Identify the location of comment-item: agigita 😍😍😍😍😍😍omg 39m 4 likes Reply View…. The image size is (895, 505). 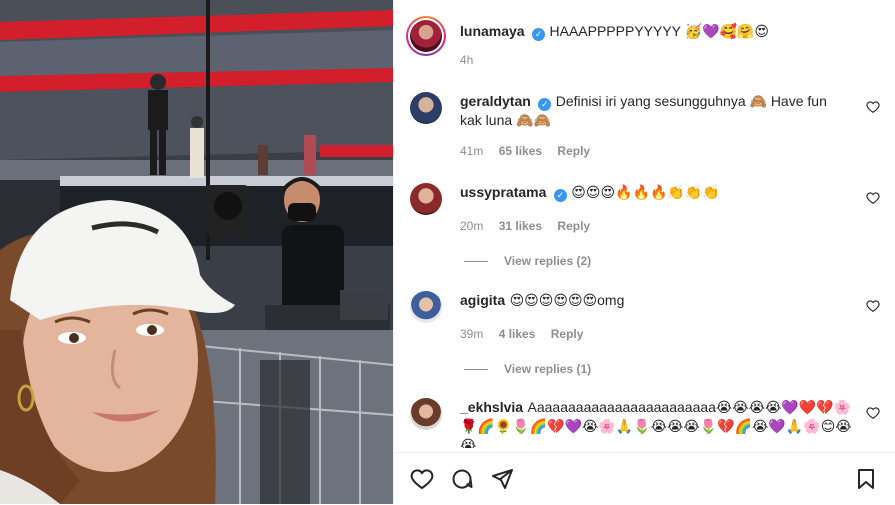
(645, 336).